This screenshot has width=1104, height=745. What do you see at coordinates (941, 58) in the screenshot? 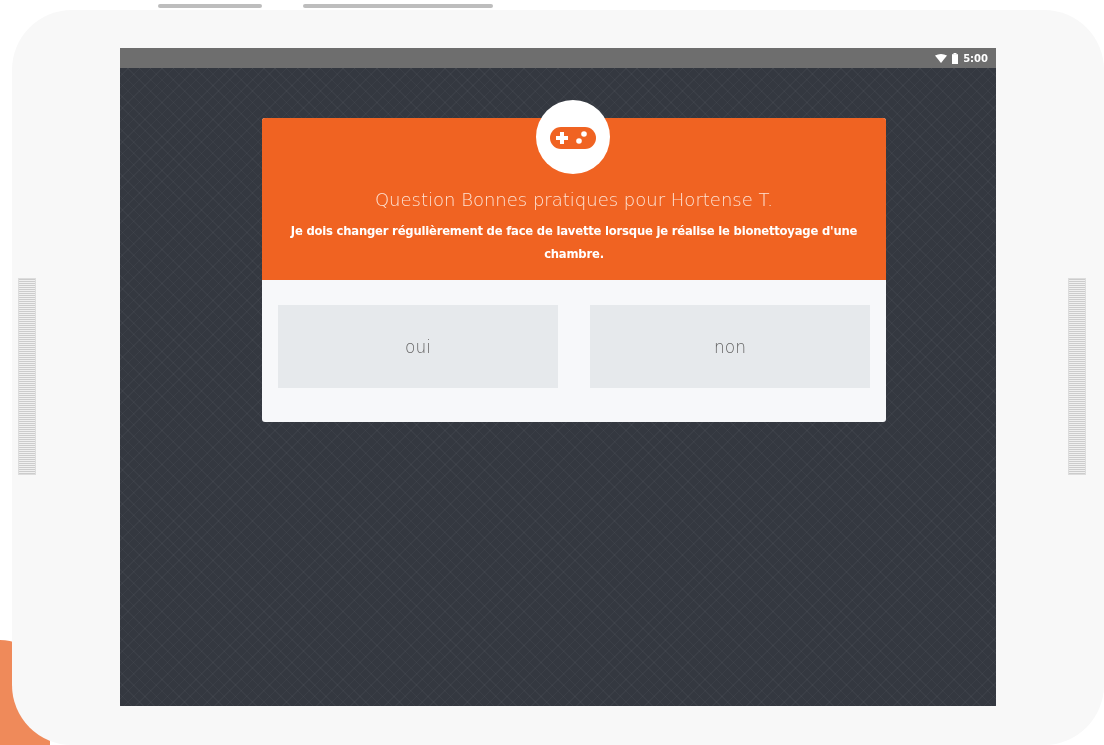
I see `wifi-icon` at bounding box center [941, 58].